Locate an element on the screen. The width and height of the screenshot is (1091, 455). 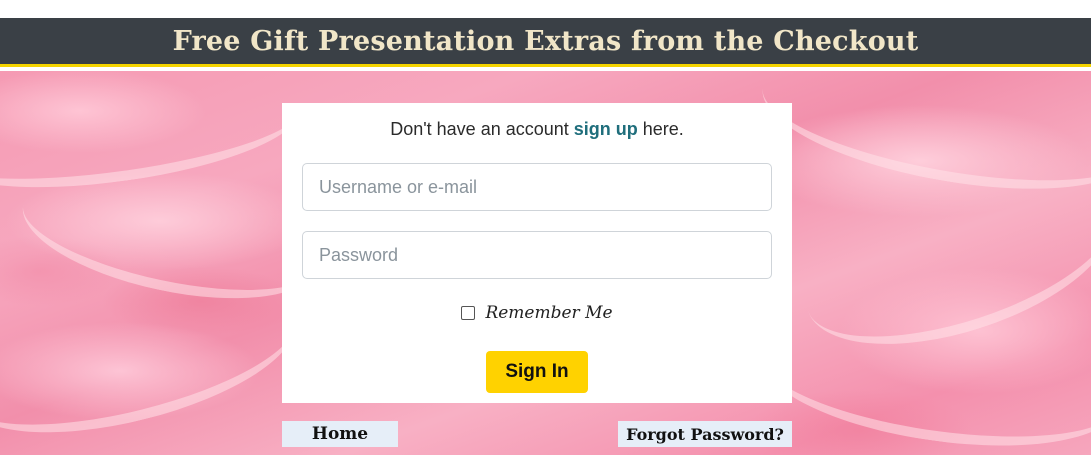
top-strip is located at coordinates (545, 9).